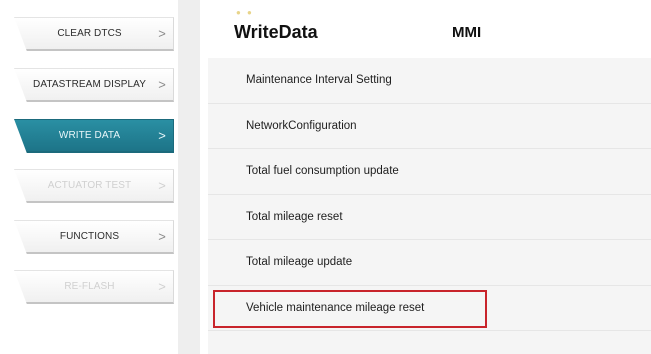 The width and height of the screenshot is (651, 354). Describe the element at coordinates (429, 172) in the screenshot. I see `list-item: Total fuel consumption update` at that location.